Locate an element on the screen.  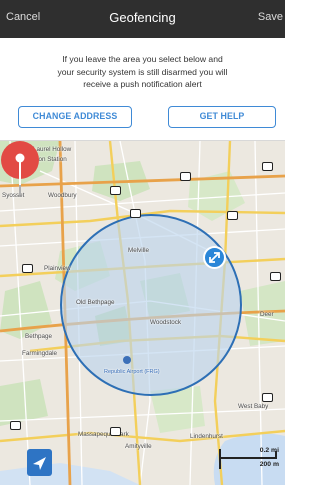
resize-glyph is located at coordinates (214, 257).